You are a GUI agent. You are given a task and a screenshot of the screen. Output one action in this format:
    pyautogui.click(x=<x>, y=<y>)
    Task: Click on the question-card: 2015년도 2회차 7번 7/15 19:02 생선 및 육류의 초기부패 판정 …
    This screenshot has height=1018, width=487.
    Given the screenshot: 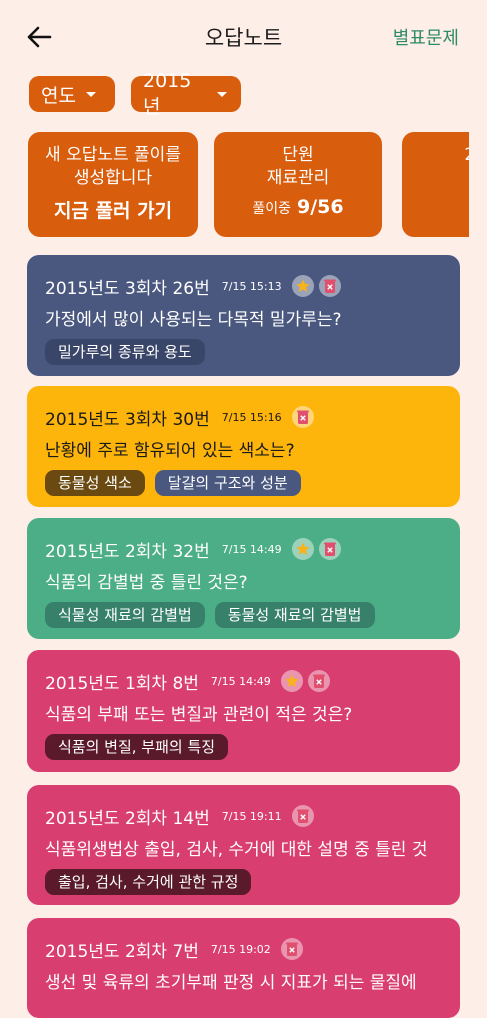 What is the action you would take?
    pyautogui.click(x=243, y=968)
    